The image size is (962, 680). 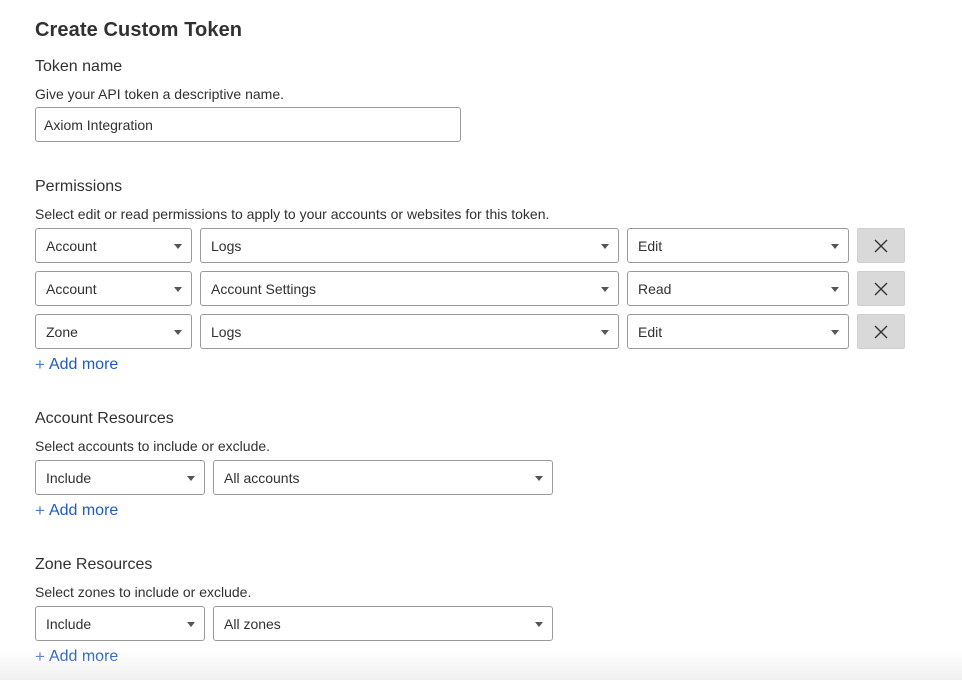 What do you see at coordinates (120, 623) in the screenshot?
I see `zone-resource-mode-select: Include` at bounding box center [120, 623].